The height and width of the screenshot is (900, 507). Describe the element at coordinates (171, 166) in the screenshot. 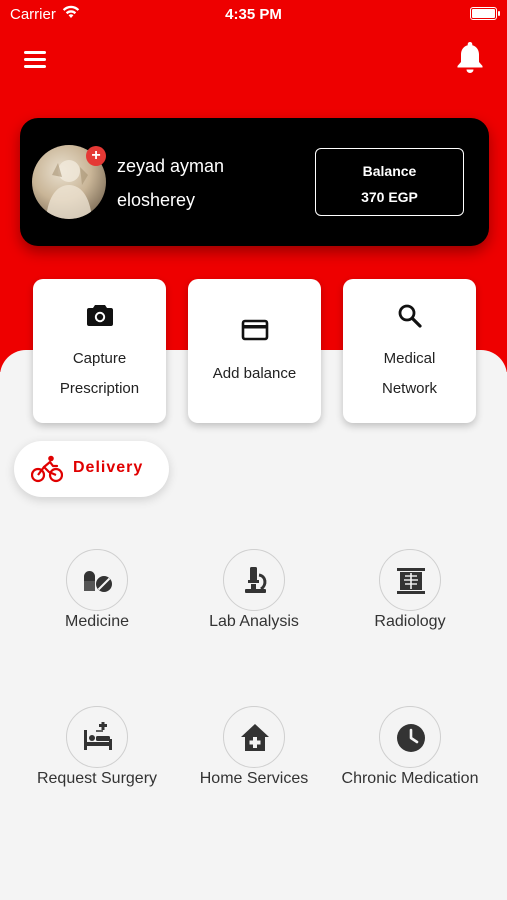

I see `user-name: zeyad ayman` at that location.